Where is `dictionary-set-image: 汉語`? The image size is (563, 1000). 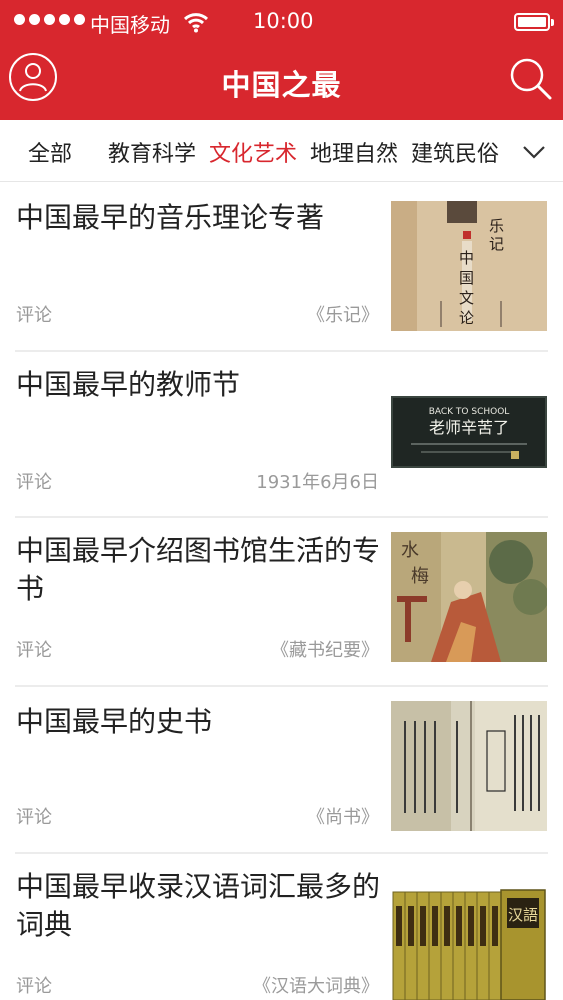 dictionary-set-image: 汉語 is located at coordinates (469, 943).